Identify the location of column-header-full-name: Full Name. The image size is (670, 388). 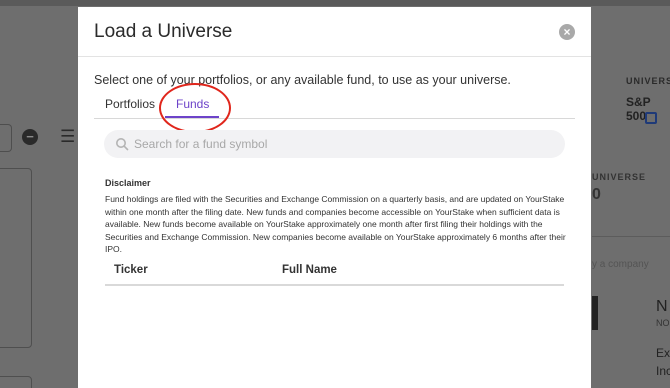
(309, 270).